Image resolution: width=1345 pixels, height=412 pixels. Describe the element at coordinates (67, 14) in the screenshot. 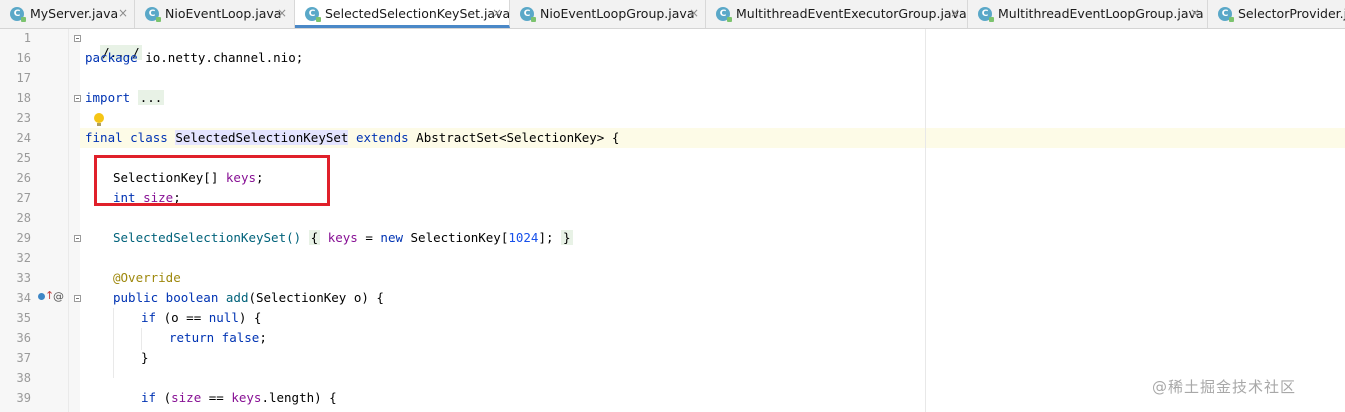

I see `tab-myserver: C MyServer.java ×` at that location.